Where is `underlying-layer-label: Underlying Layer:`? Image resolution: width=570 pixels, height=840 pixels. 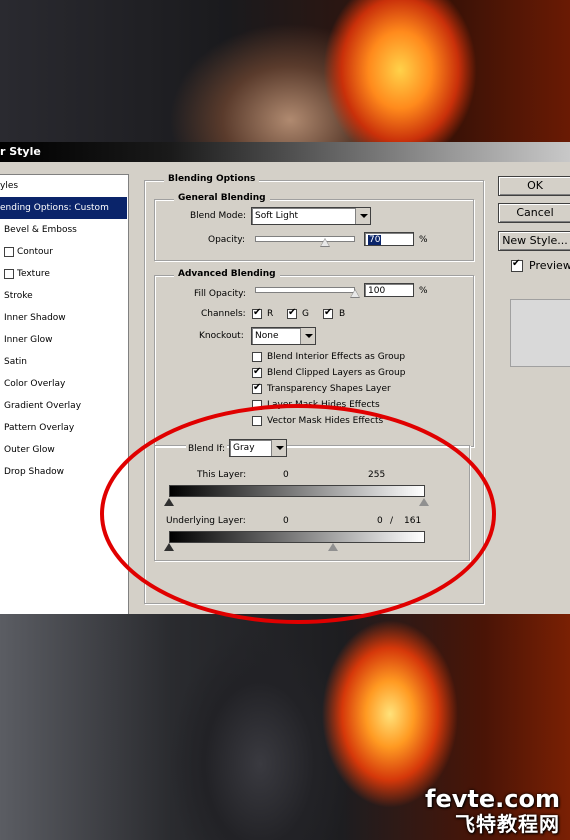 underlying-layer-label: Underlying Layer: is located at coordinates (206, 521).